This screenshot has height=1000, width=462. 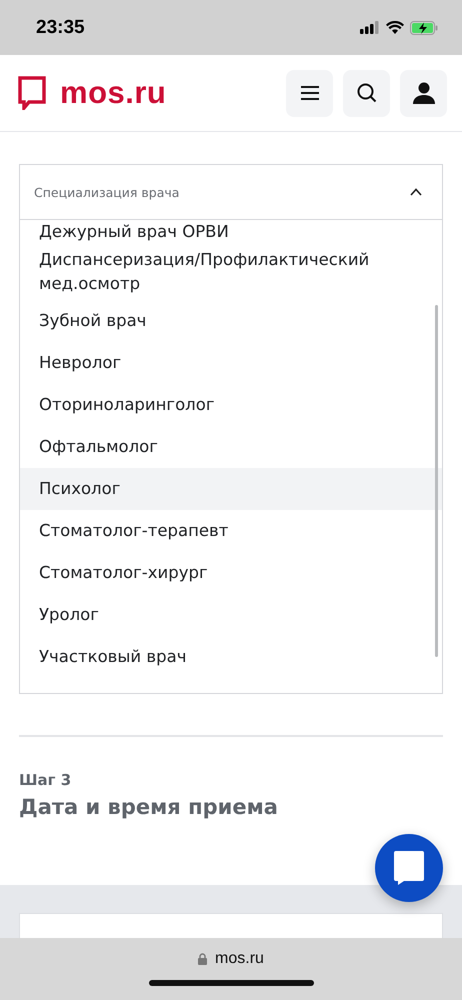 I want to click on logo-text: mos.ru, so click(x=113, y=93).